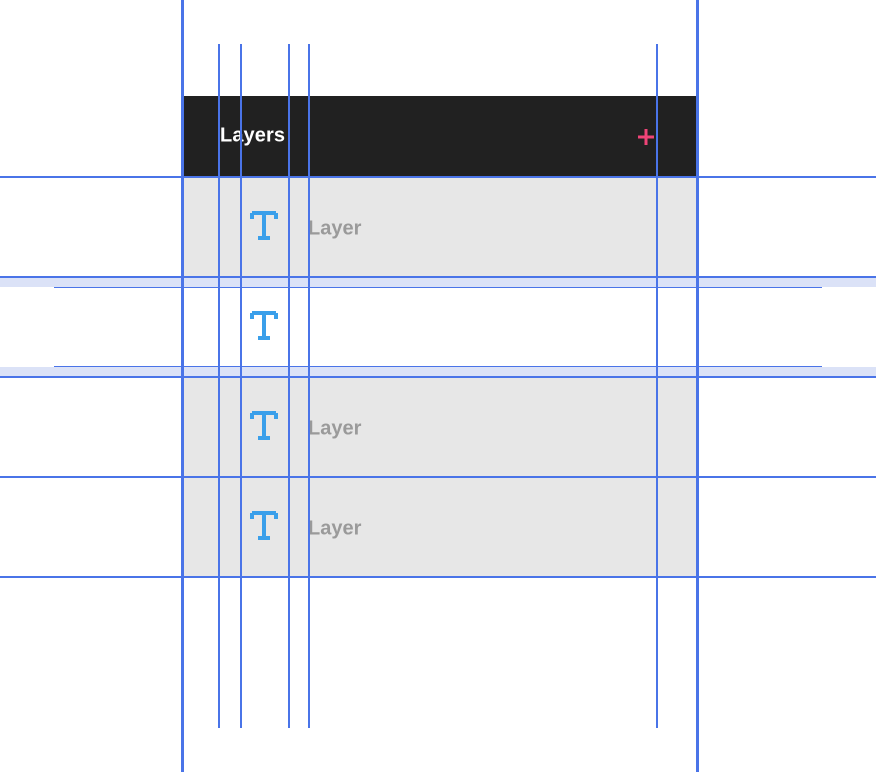  I want to click on plus-icon, so click(646, 137).